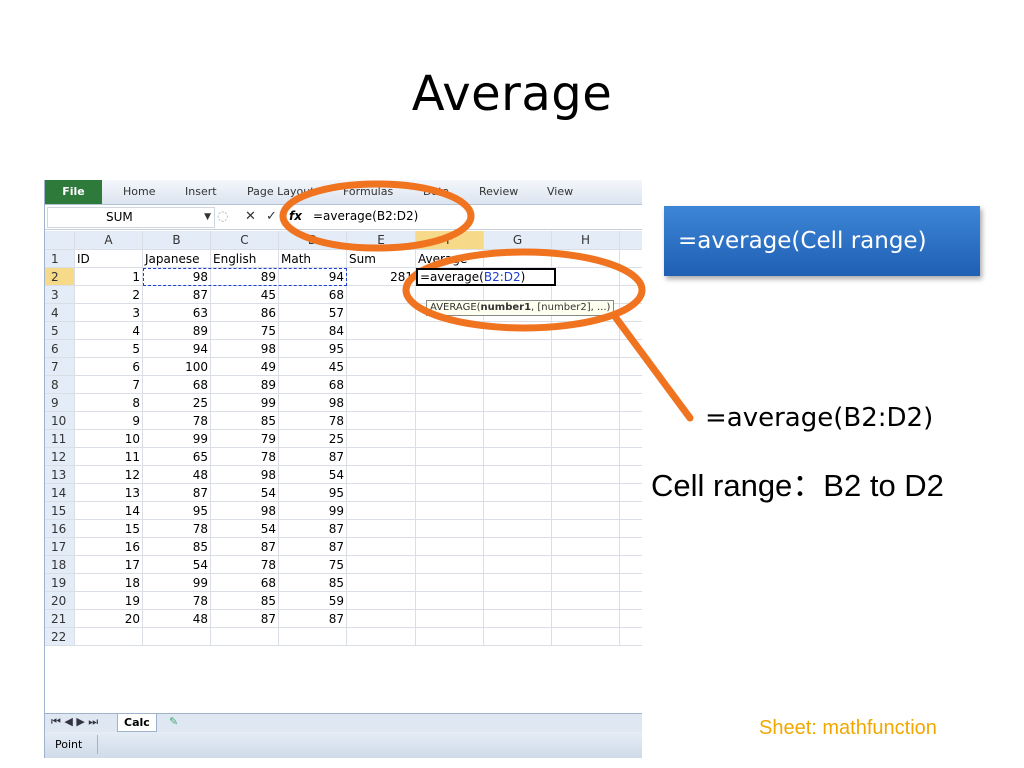 Image resolution: width=1024 pixels, height=768 pixels. What do you see at coordinates (109, 313) in the screenshot?
I see `grid-cell: 3` at bounding box center [109, 313].